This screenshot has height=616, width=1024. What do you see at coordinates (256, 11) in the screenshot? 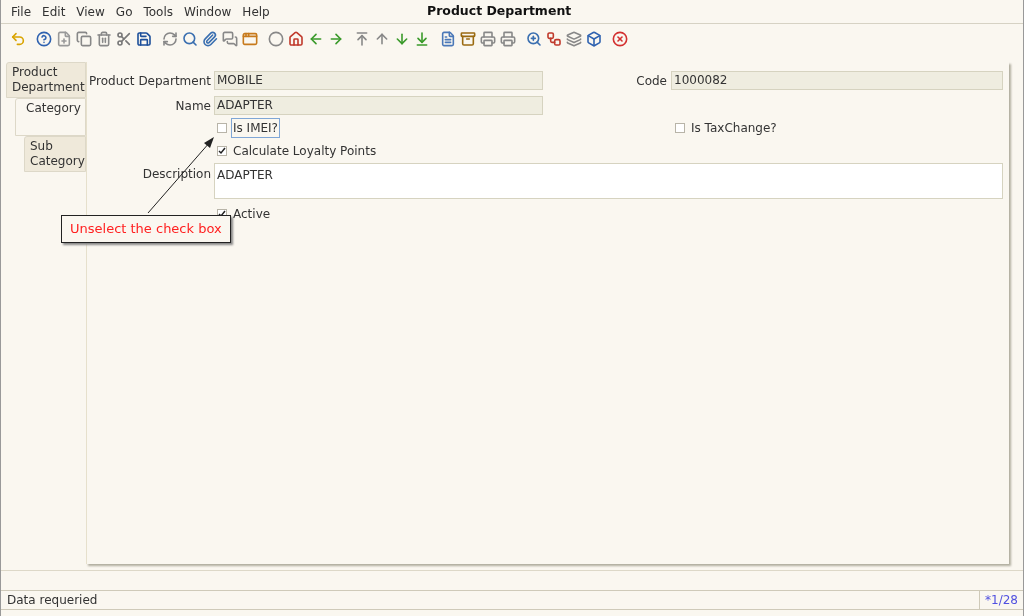
I see `menu-item: Help` at bounding box center [256, 11].